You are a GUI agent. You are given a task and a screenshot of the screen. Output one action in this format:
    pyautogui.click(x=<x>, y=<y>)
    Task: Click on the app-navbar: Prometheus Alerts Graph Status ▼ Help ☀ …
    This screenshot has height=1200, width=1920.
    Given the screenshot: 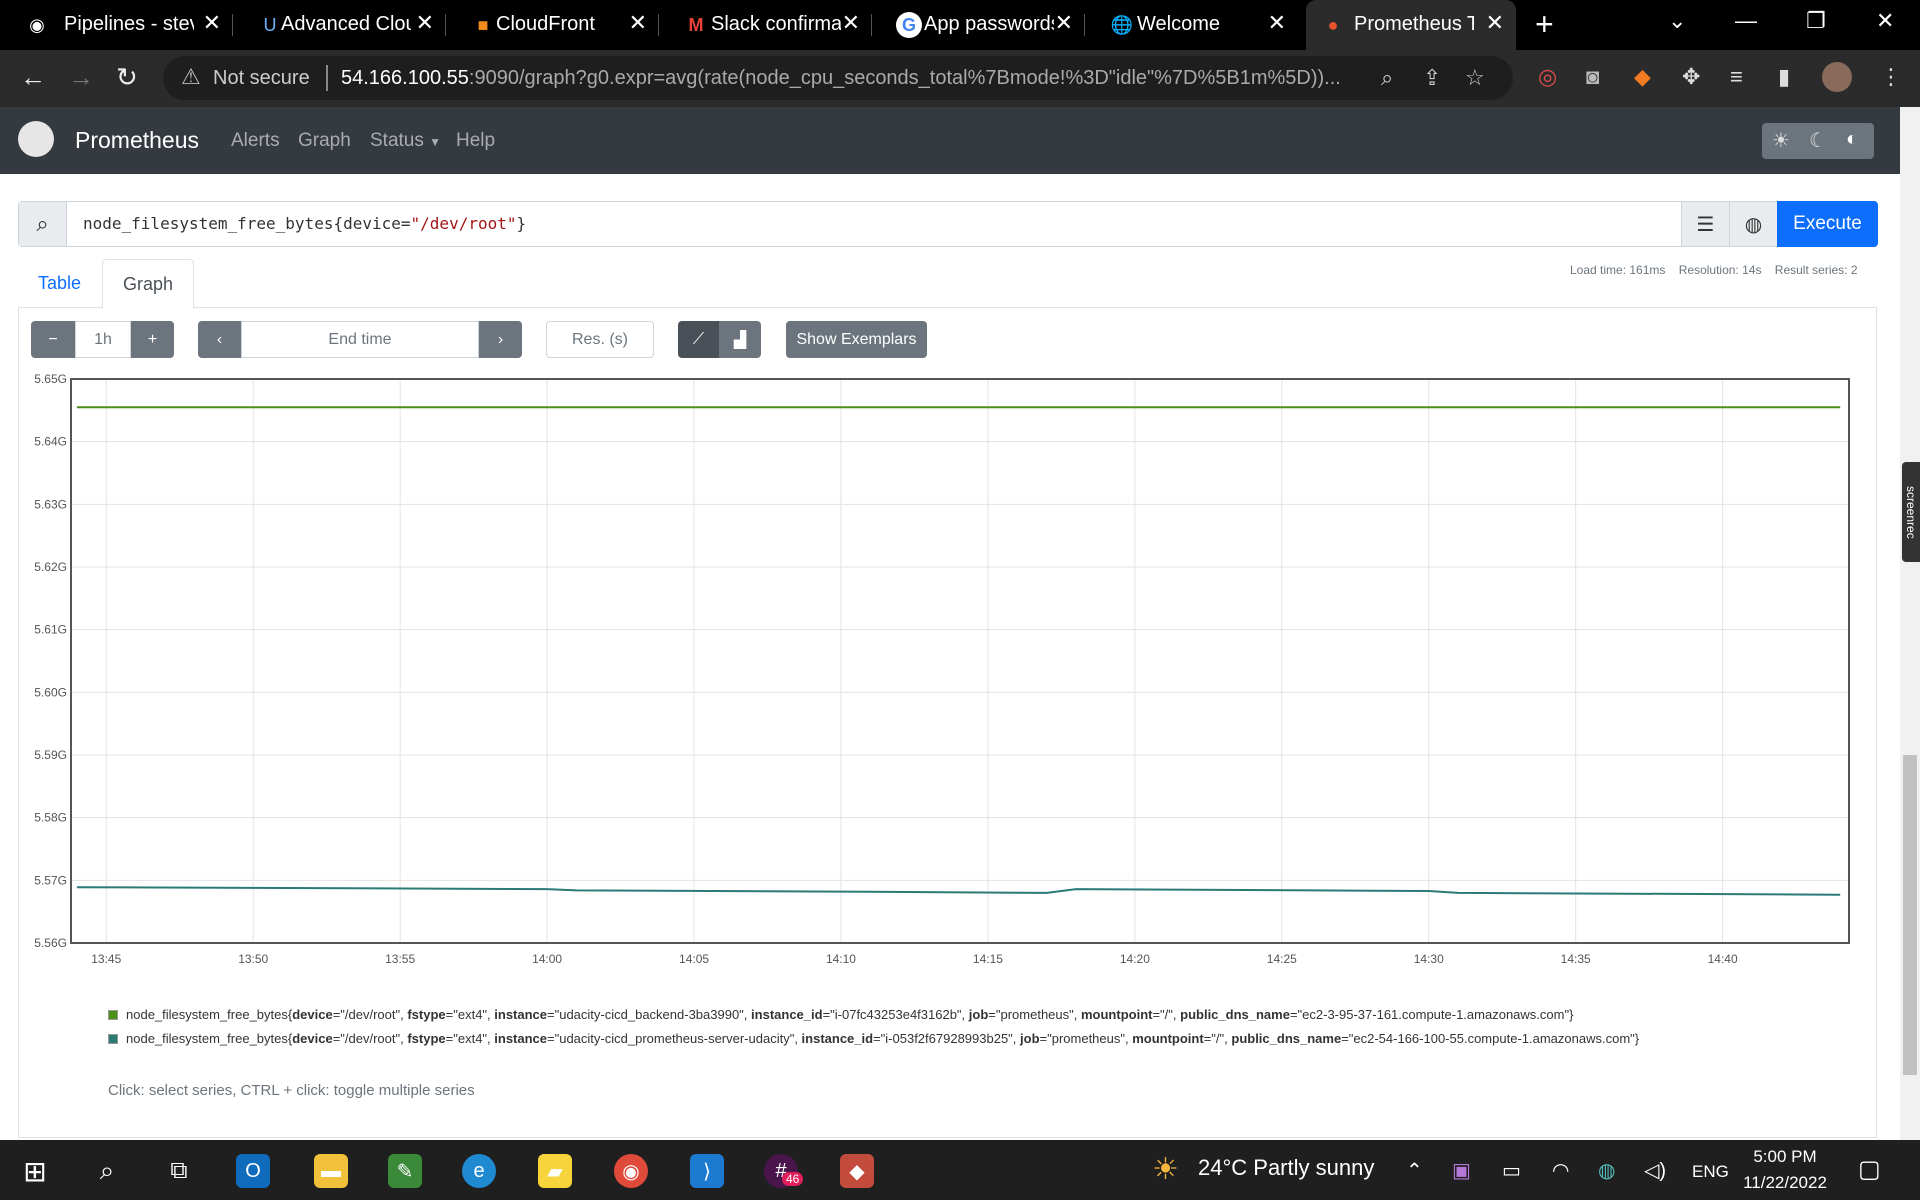 What is the action you would take?
    pyautogui.click(x=950, y=140)
    